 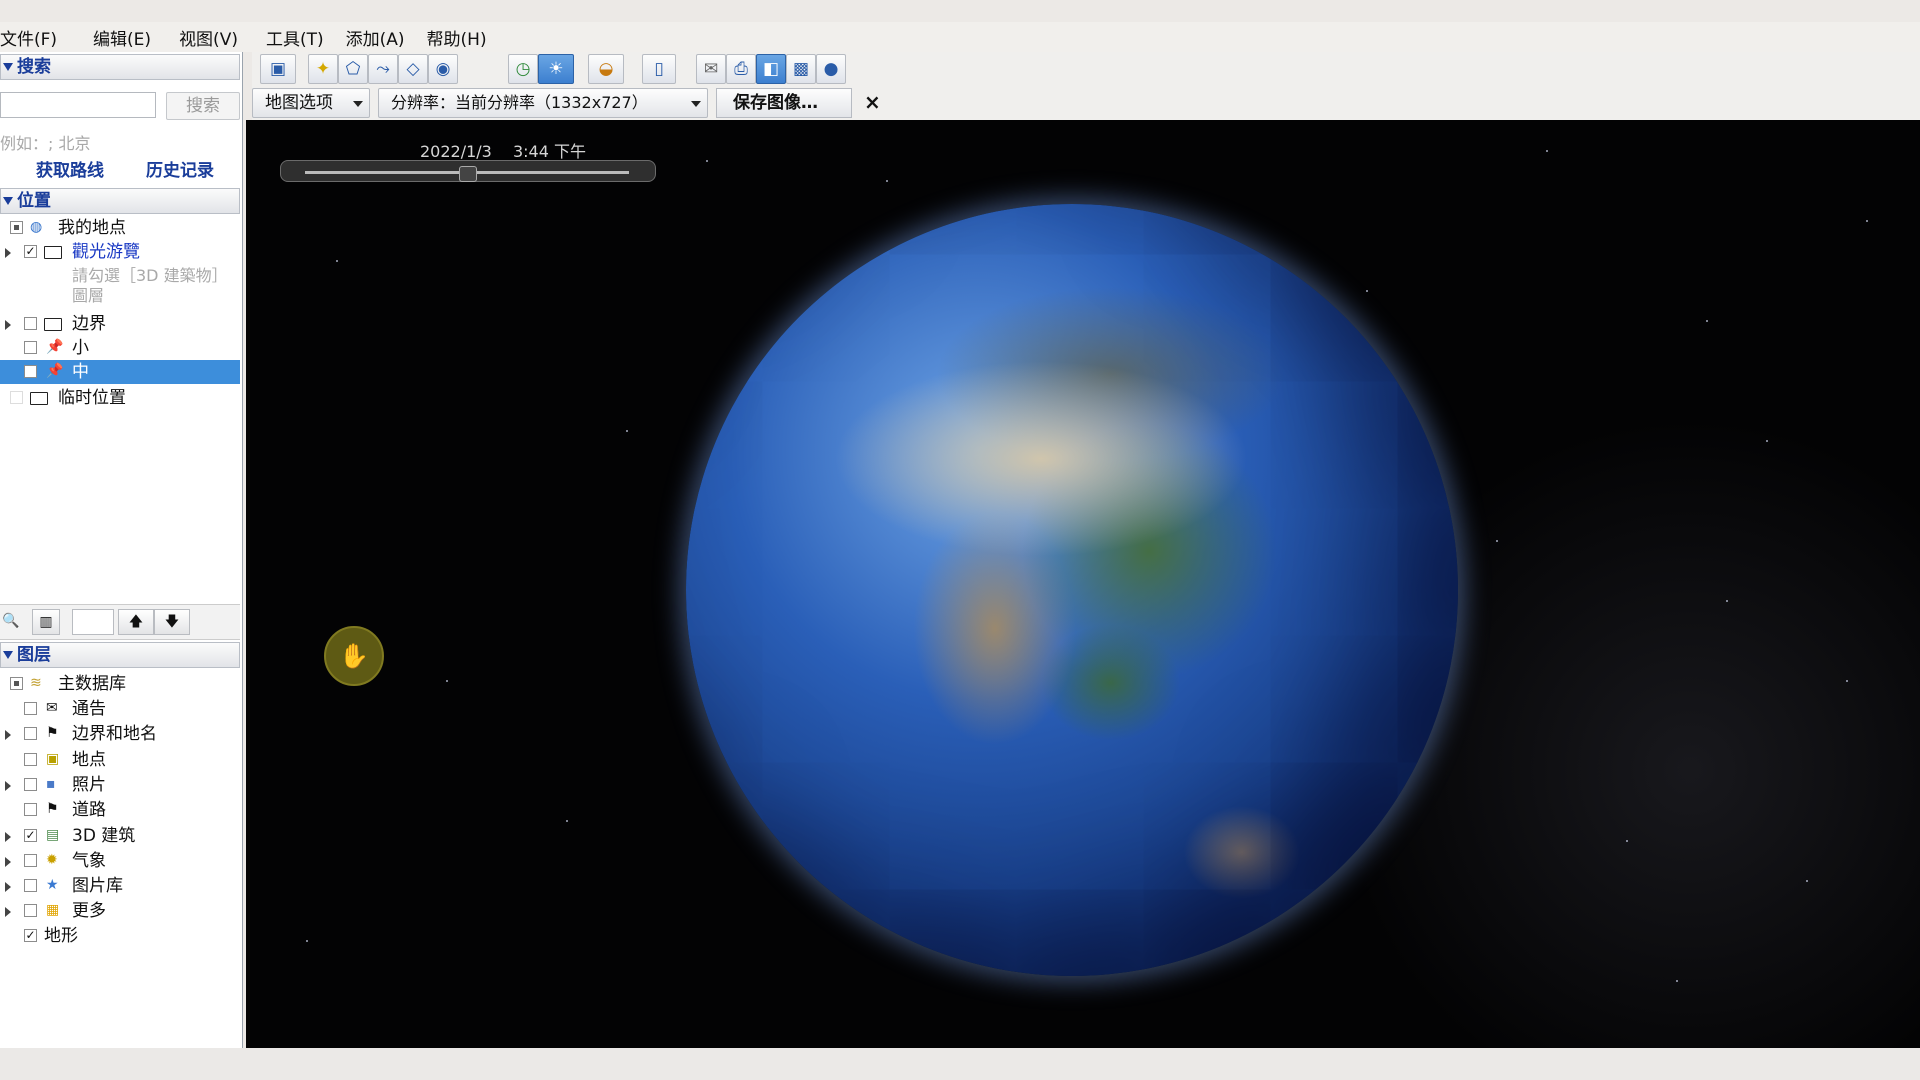 What do you see at coordinates (311, 103) in the screenshot?
I see `map-options-dropdown: 地图选项` at bounding box center [311, 103].